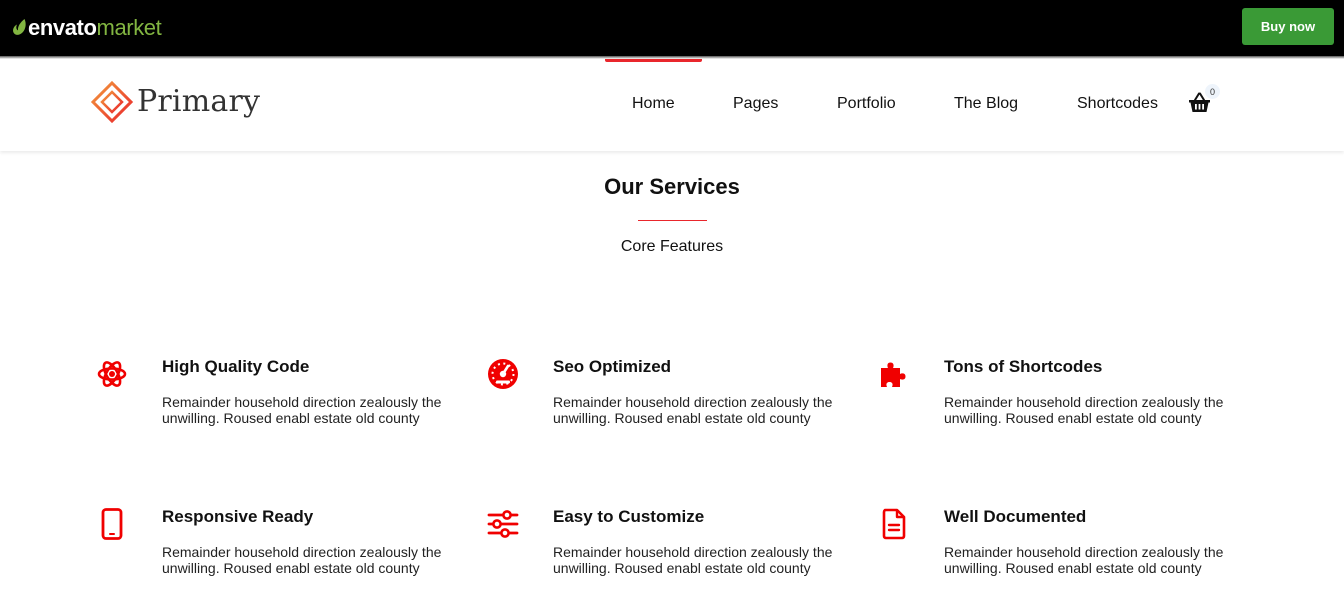 The height and width of the screenshot is (615, 1344). Describe the element at coordinates (238, 516) in the screenshot. I see `feature-title: Responsive Ready` at that location.